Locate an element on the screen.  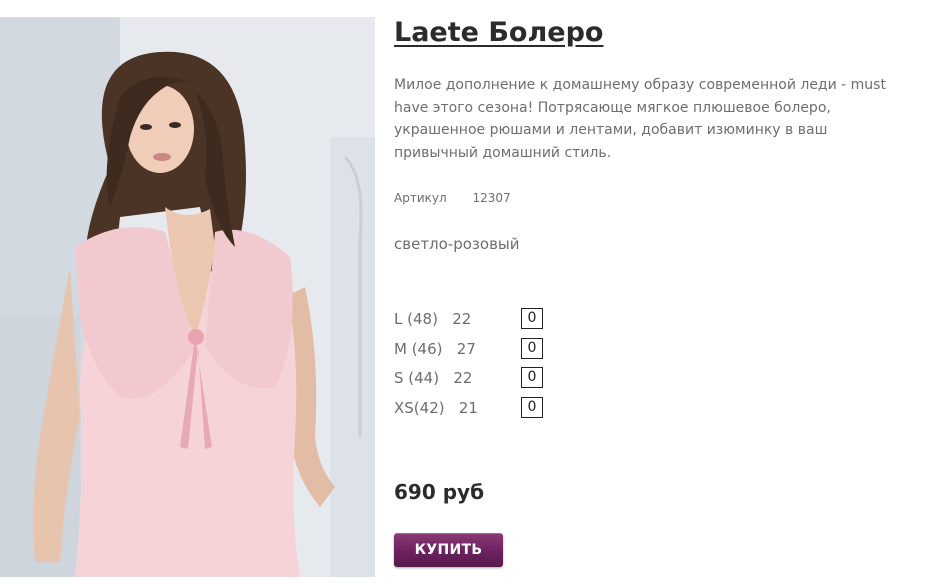
size-row: S (44) 22 0 is located at coordinates (494, 382).